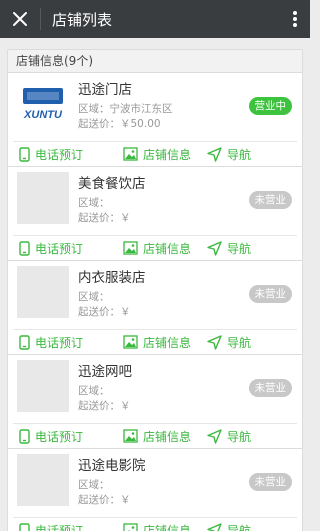 The height and width of the screenshot is (531, 320). Describe the element at coordinates (155, 201) in the screenshot. I see `store-info: 美食餐饮店 区域： 起送价：￥ 未营业` at that location.